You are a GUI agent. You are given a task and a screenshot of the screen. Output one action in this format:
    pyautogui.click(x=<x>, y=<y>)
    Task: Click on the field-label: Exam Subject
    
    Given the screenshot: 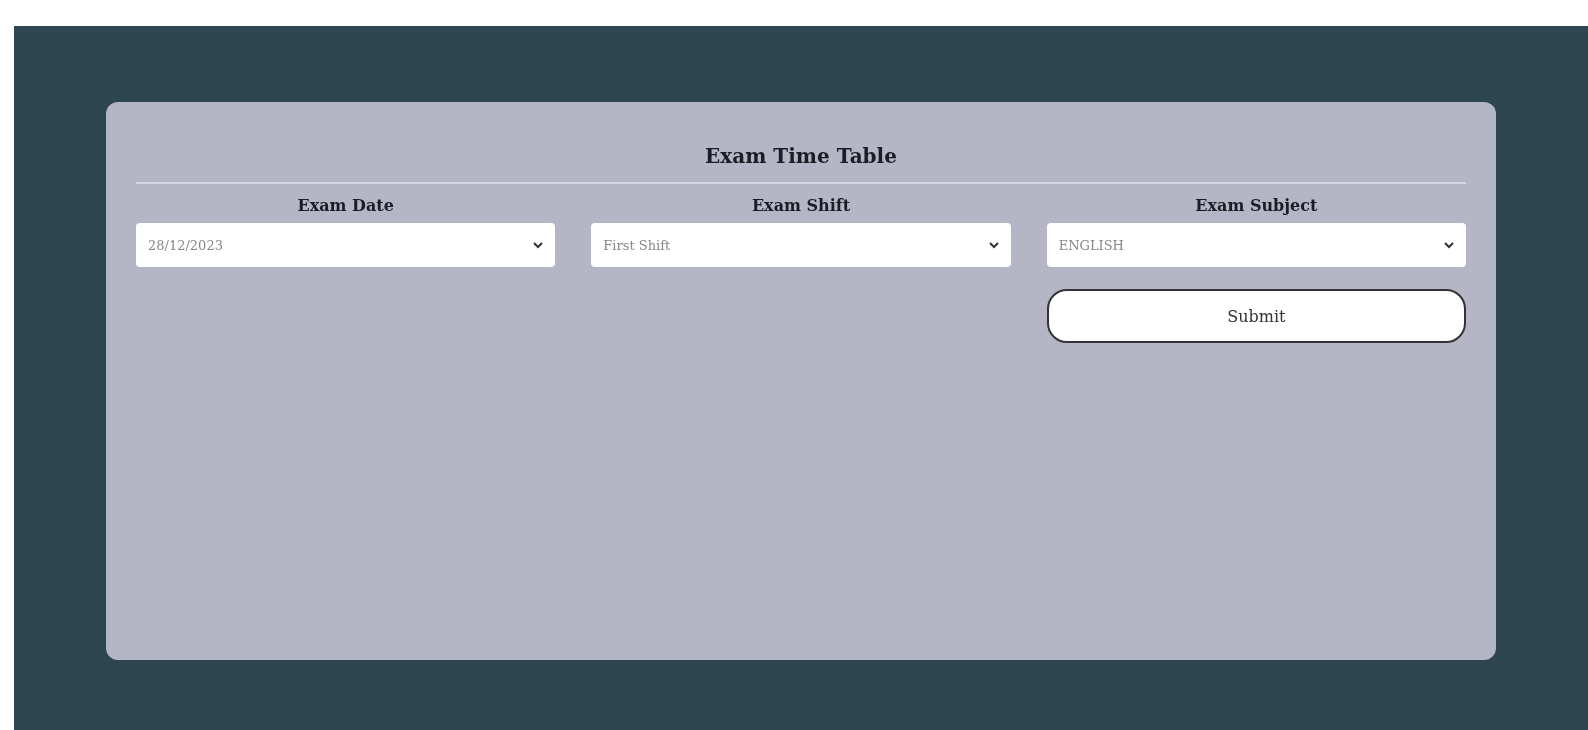 What is the action you would take?
    pyautogui.click(x=1256, y=205)
    